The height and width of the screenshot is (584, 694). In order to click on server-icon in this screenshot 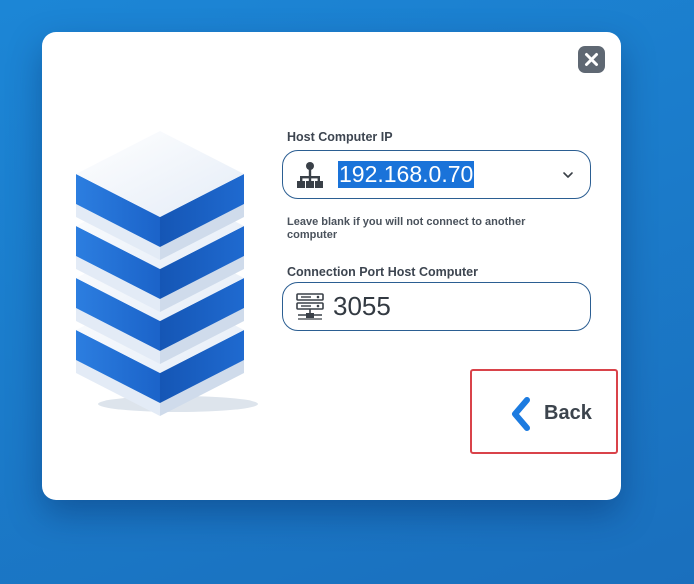, I will do `click(310, 306)`.